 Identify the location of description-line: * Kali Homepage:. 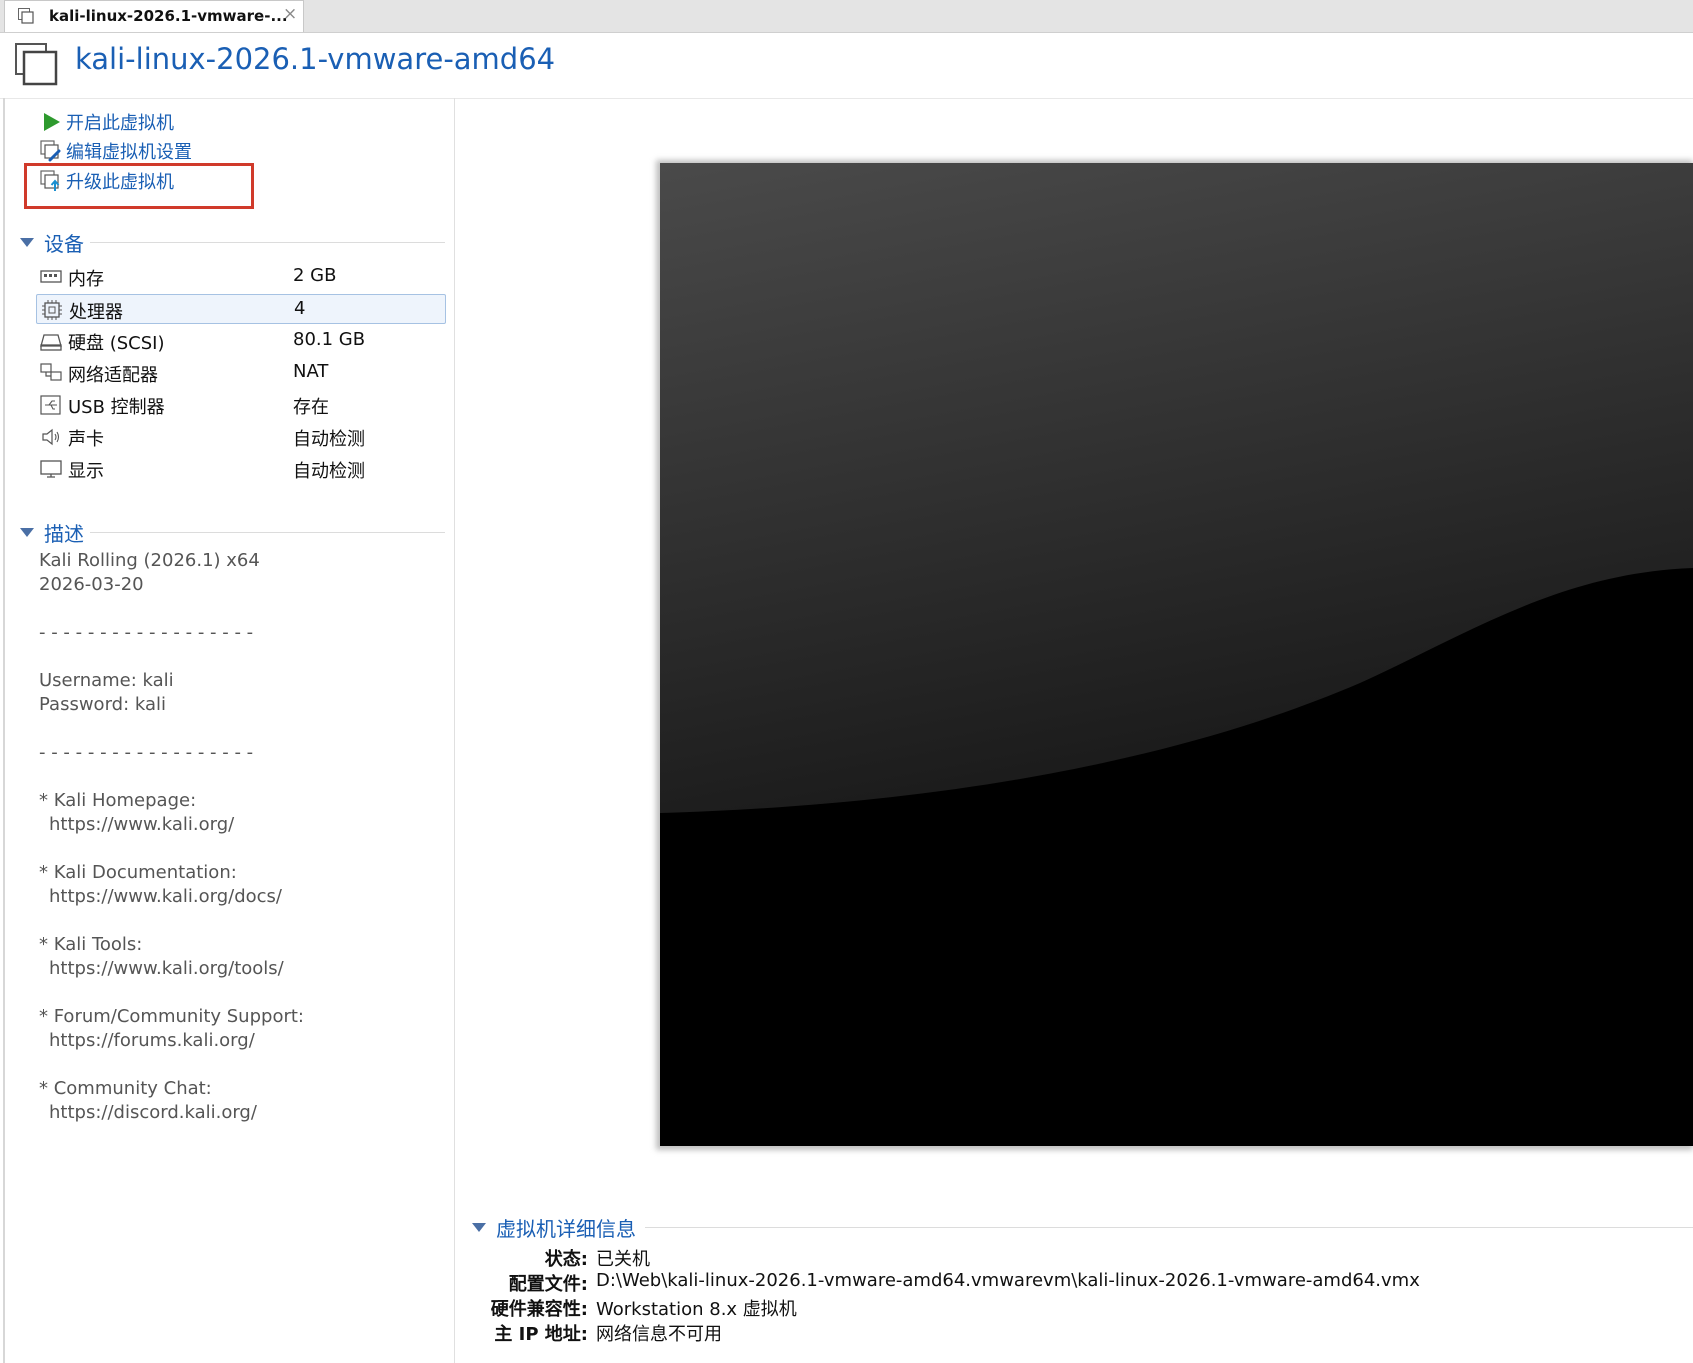
(118, 800).